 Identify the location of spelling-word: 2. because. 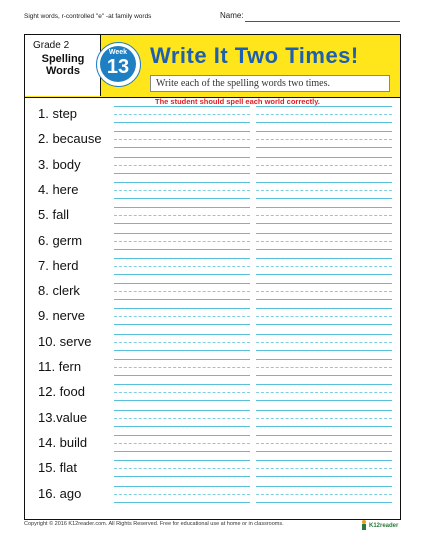
(70, 139).